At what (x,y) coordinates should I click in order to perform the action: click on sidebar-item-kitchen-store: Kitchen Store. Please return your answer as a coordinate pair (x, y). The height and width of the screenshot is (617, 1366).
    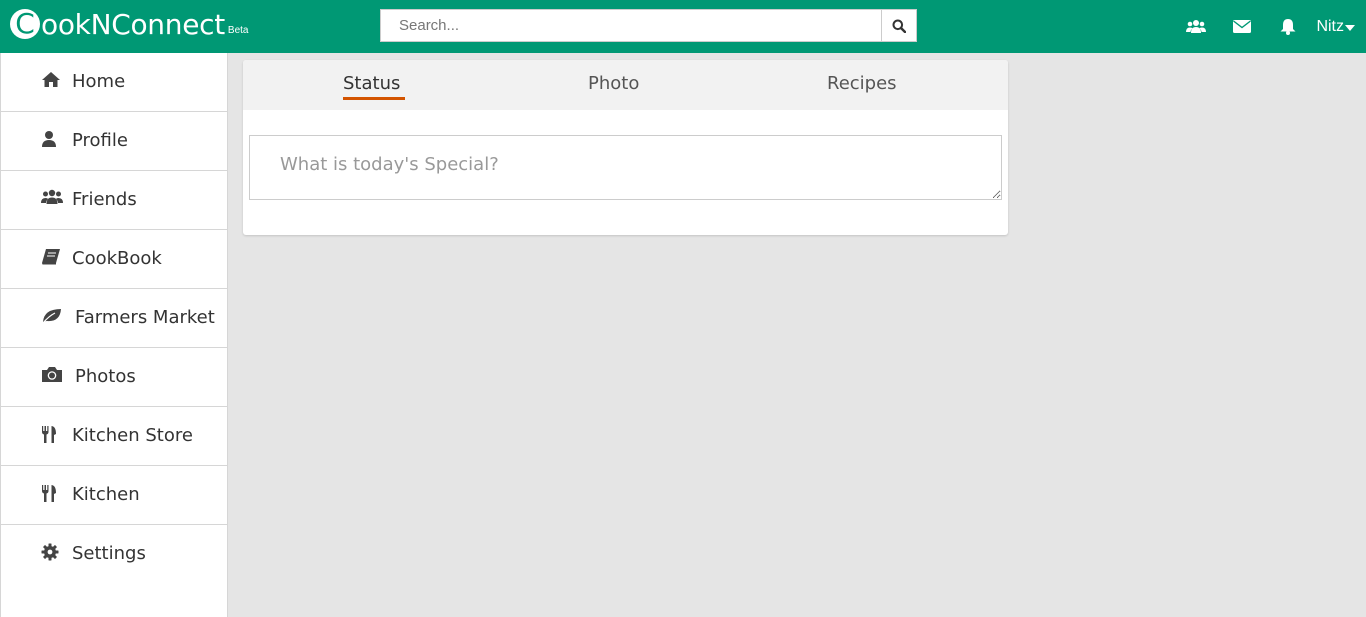
    Looking at the image, I should click on (114, 436).